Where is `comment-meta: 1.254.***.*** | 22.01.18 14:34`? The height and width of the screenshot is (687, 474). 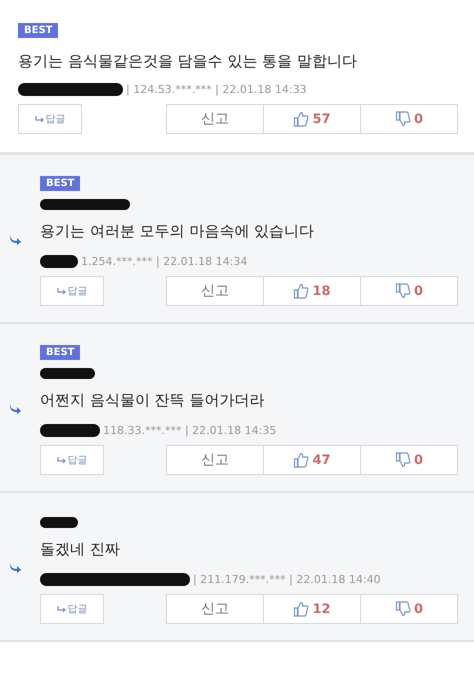 comment-meta: 1.254.***.*** | 22.01.18 14:34 is located at coordinates (164, 261).